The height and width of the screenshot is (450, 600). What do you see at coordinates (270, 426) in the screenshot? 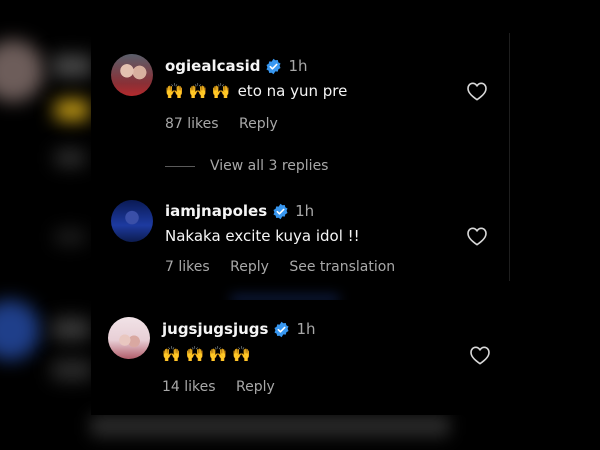
I see `blurred-actions` at bounding box center [270, 426].